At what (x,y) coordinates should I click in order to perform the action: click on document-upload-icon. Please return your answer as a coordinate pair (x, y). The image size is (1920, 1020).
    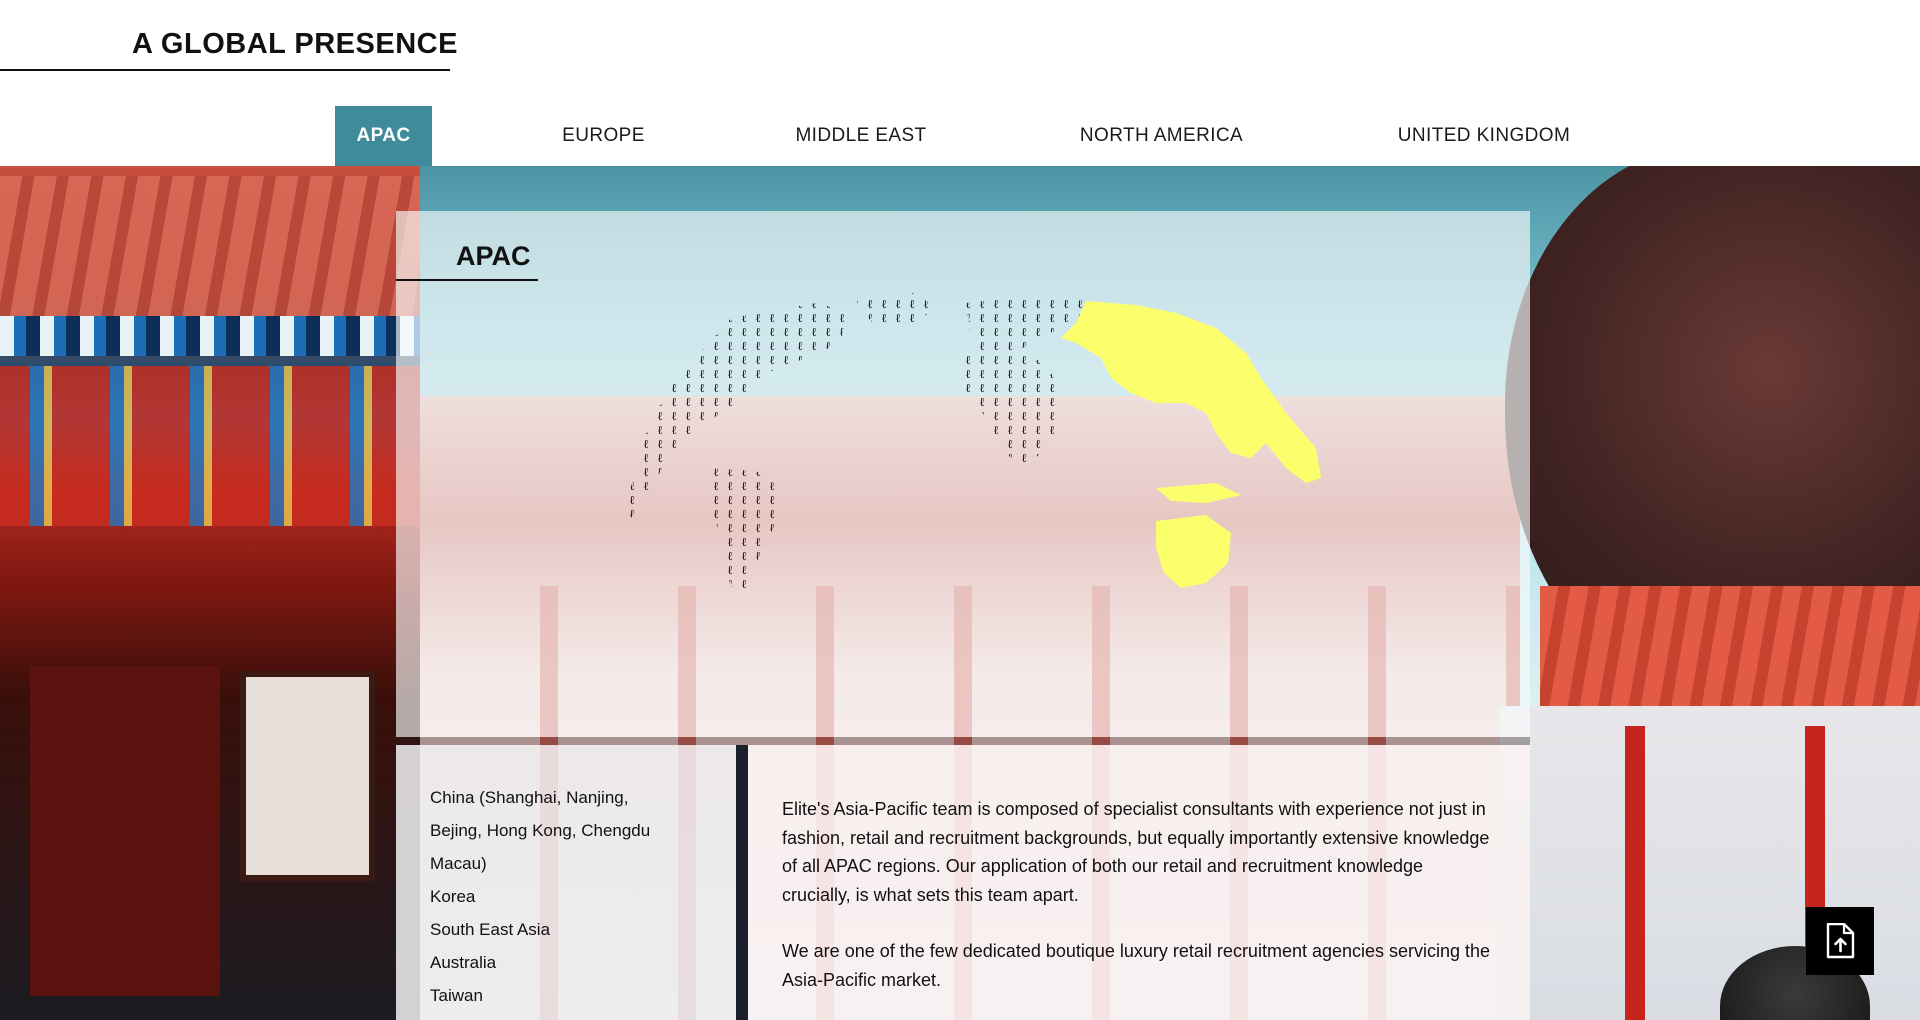
    Looking at the image, I should click on (1840, 941).